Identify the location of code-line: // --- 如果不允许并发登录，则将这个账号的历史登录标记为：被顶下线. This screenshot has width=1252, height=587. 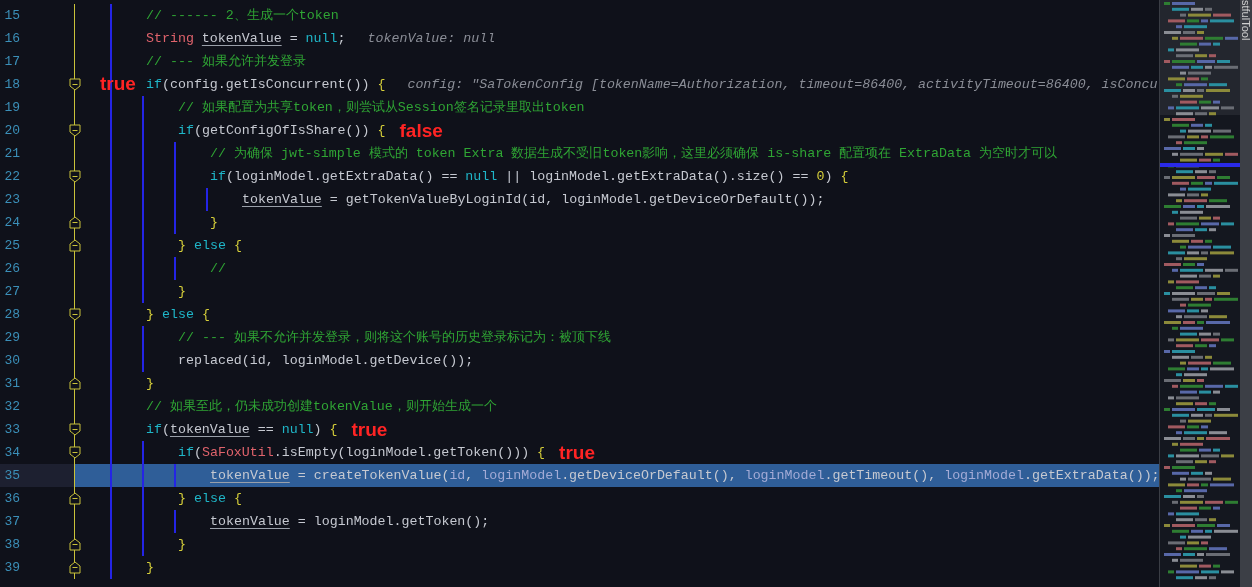
(394, 337).